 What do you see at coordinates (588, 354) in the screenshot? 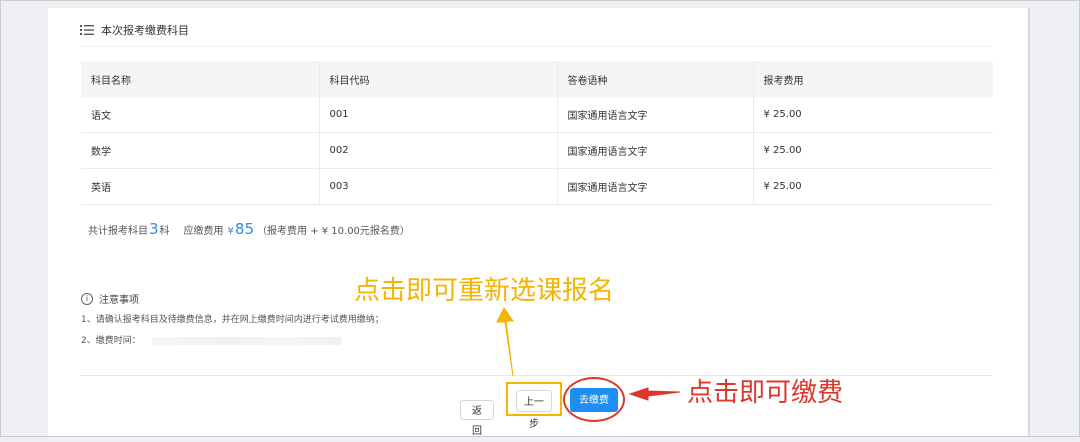
I see `annotation-arrows` at bounding box center [588, 354].